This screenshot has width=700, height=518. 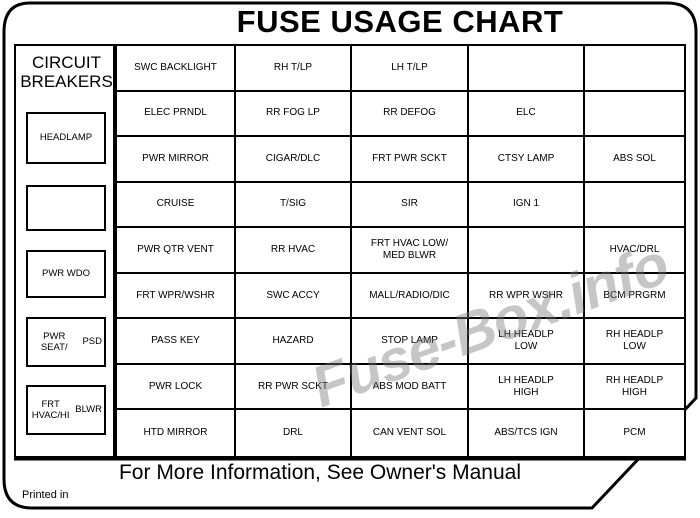 I want to click on fuse-cell: ABS/TCS IGN, so click(x=527, y=433).